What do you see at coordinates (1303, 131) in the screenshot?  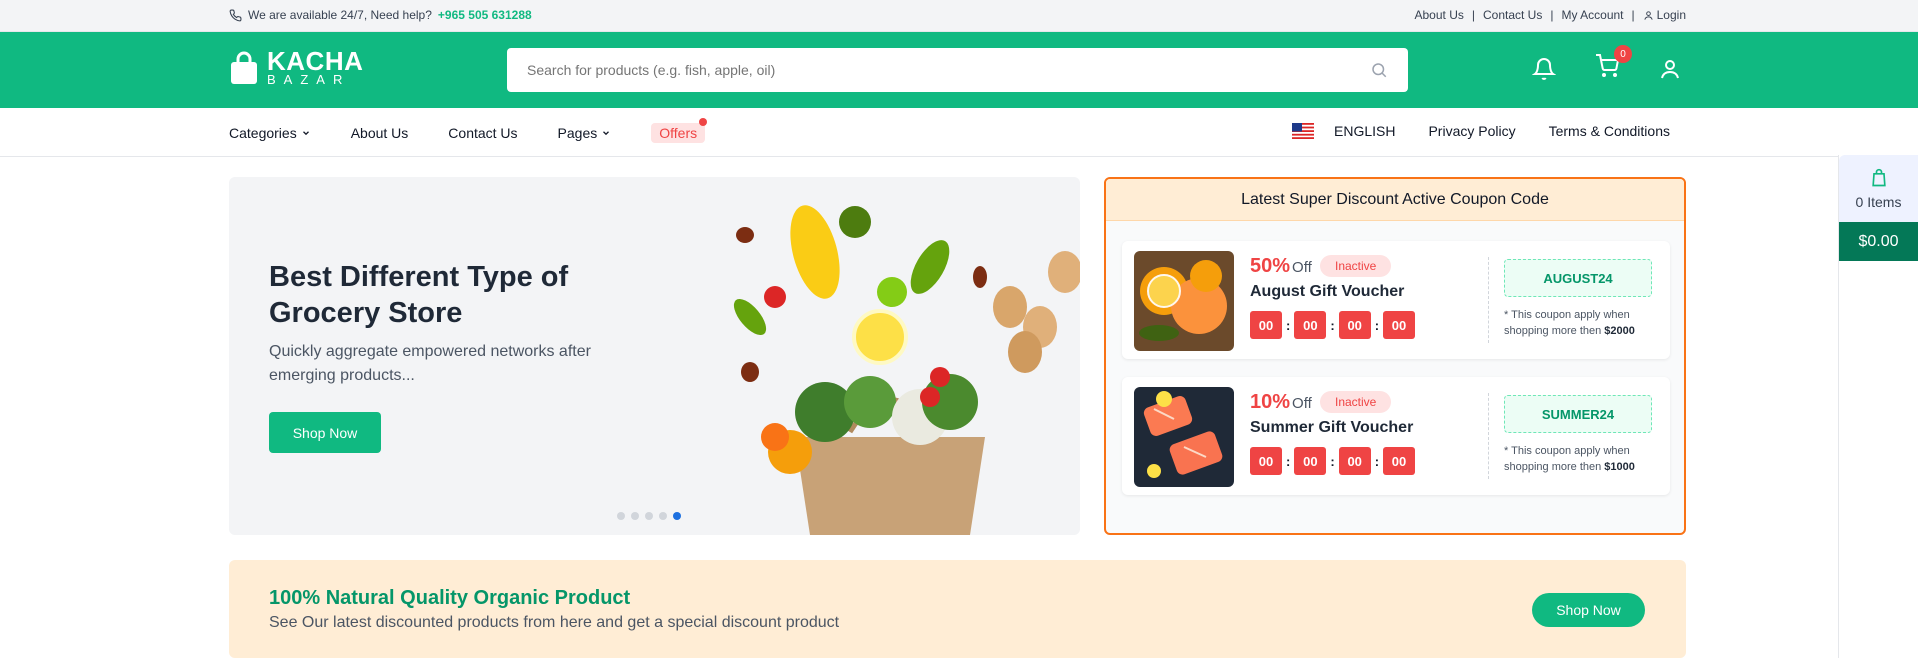 I see `us-flag-icon` at bounding box center [1303, 131].